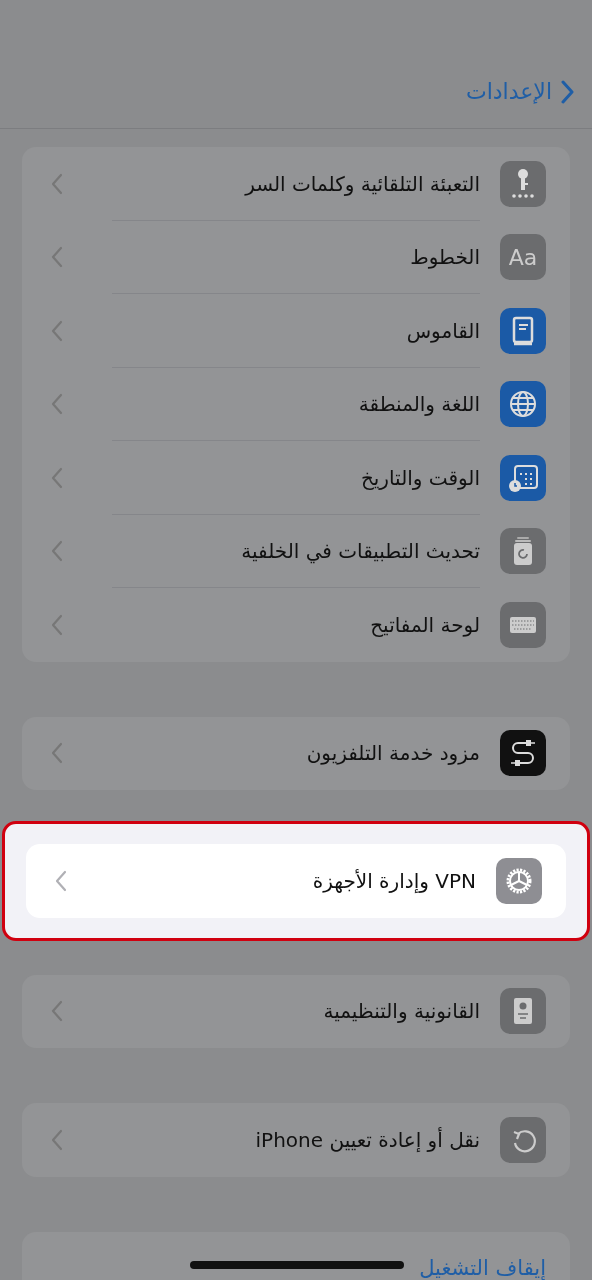 The height and width of the screenshot is (1280, 592). What do you see at coordinates (523, 624) in the screenshot?
I see `keyboard-icon` at bounding box center [523, 624].